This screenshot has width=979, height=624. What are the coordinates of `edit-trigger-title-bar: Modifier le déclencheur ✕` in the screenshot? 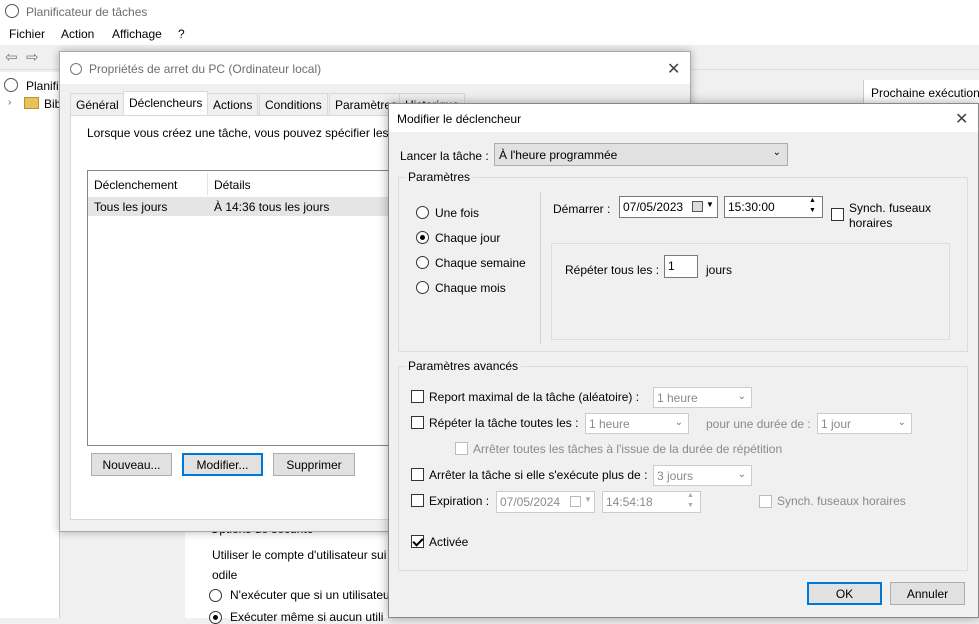 It's located at (683, 118).